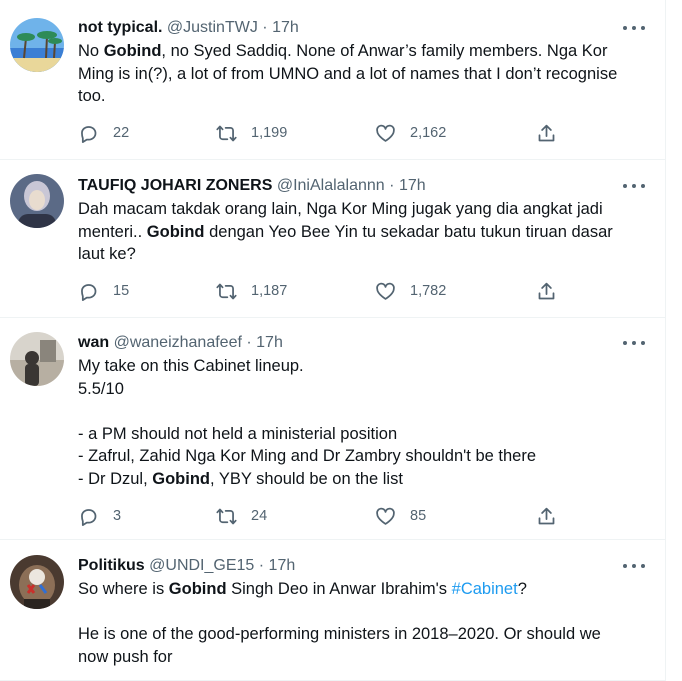  Describe the element at coordinates (323, 291) in the screenshot. I see `tweet-actions: 15 1,187 1,782` at that location.